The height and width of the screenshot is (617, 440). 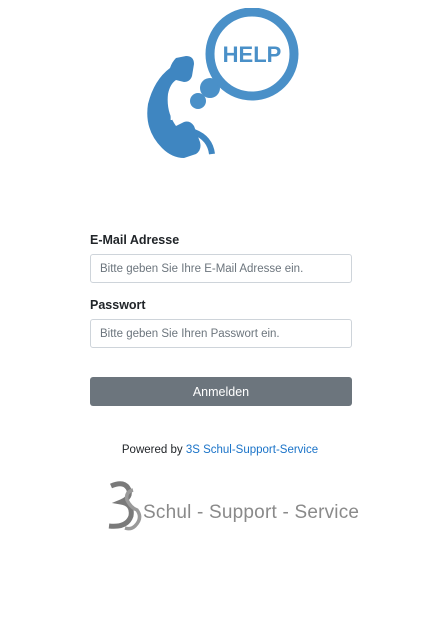 I want to click on powered-by-prefix: Powered by, so click(x=152, y=450).